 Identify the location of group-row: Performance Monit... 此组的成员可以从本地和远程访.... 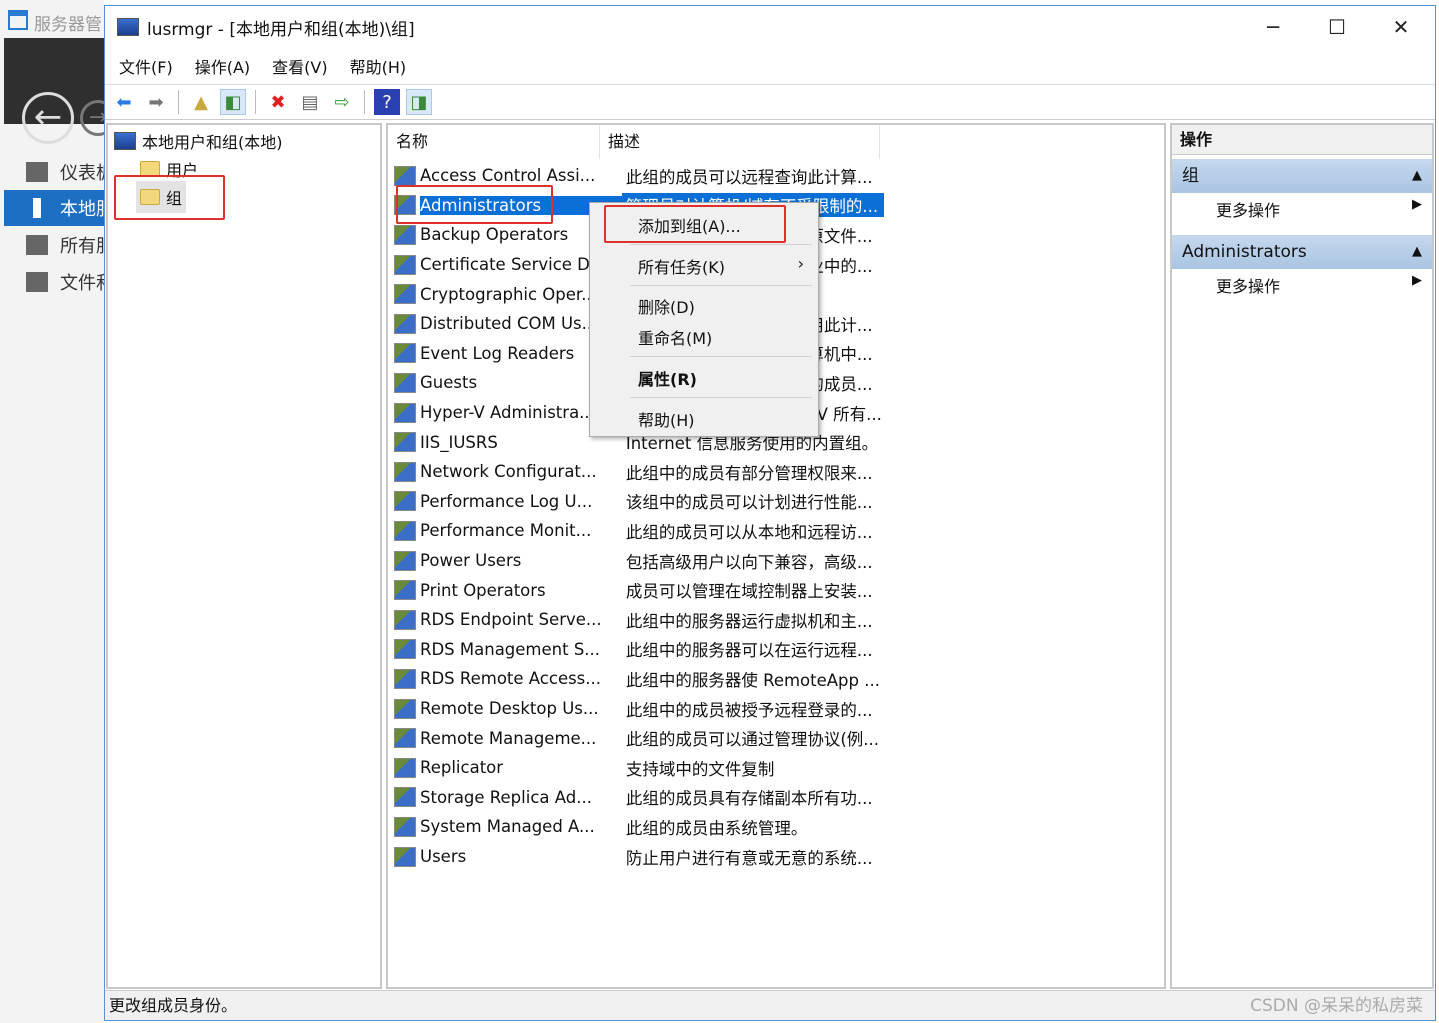
(639, 531).